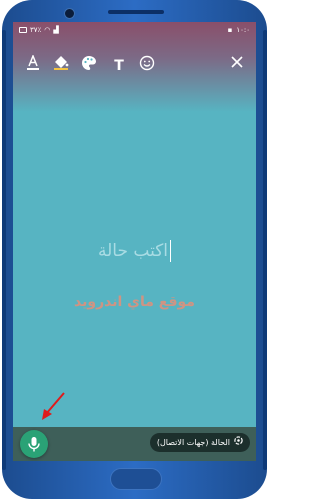 This screenshot has width=320, height=500. What do you see at coordinates (193, 442) in the screenshot?
I see `status-privacy-label: الحالة (جهات الاتصال)` at bounding box center [193, 442].